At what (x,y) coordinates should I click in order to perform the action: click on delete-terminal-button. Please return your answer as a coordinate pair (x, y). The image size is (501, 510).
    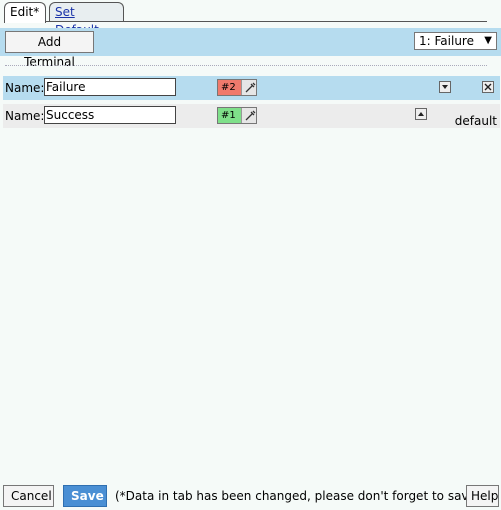
    Looking at the image, I should click on (488, 87).